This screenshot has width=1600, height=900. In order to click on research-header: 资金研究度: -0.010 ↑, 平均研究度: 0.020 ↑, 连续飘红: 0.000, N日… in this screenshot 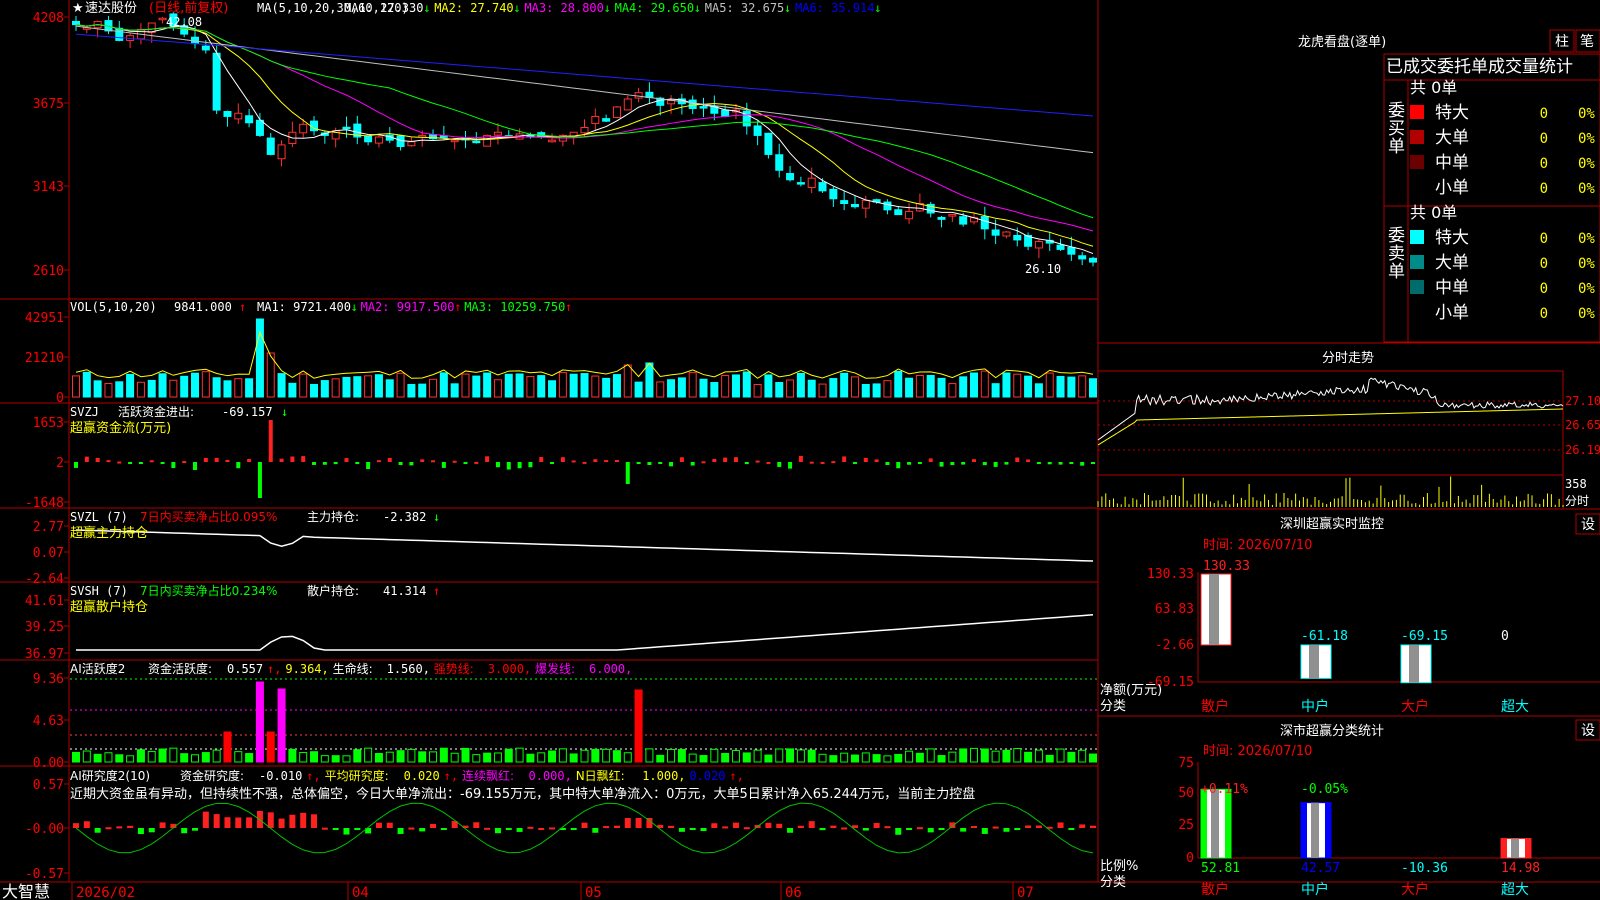, I will do `click(462, 775)`.